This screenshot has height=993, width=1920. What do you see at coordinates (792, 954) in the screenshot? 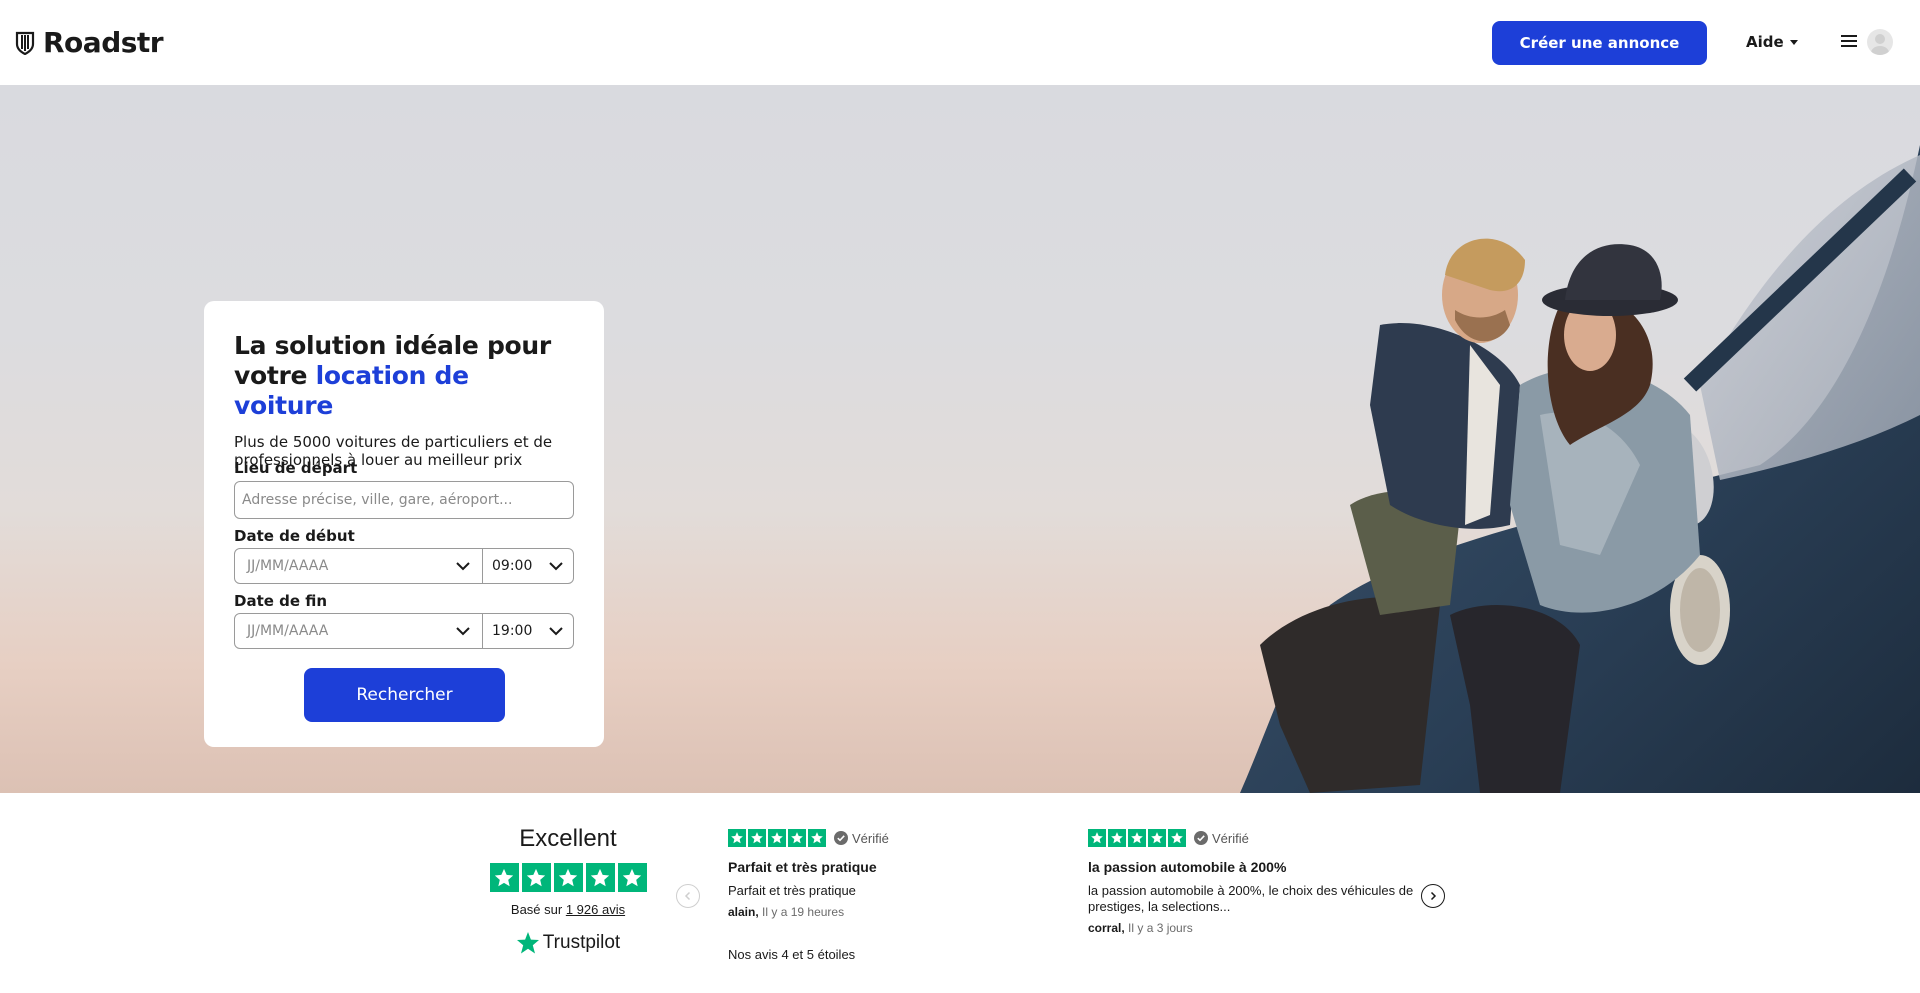
I see `reviews-filter-note: Nos avis 4 et 5 étoiles` at bounding box center [792, 954].